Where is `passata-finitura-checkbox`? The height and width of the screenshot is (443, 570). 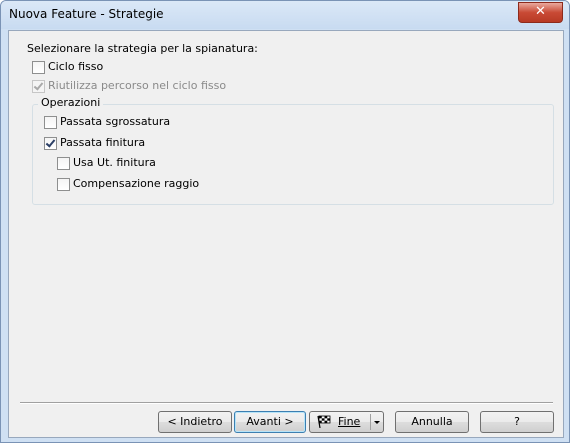
passata-finitura-checkbox is located at coordinates (50, 143).